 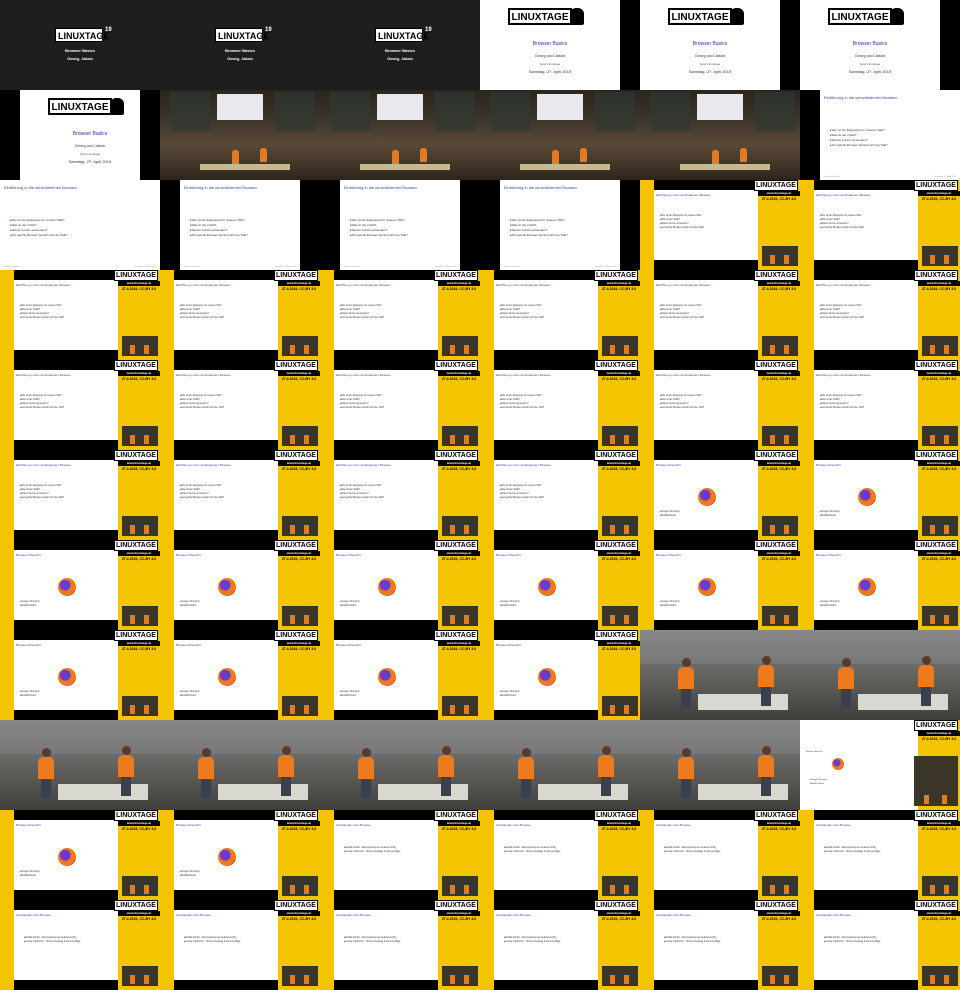 I want to click on frame-gap, so click(x=630, y=45).